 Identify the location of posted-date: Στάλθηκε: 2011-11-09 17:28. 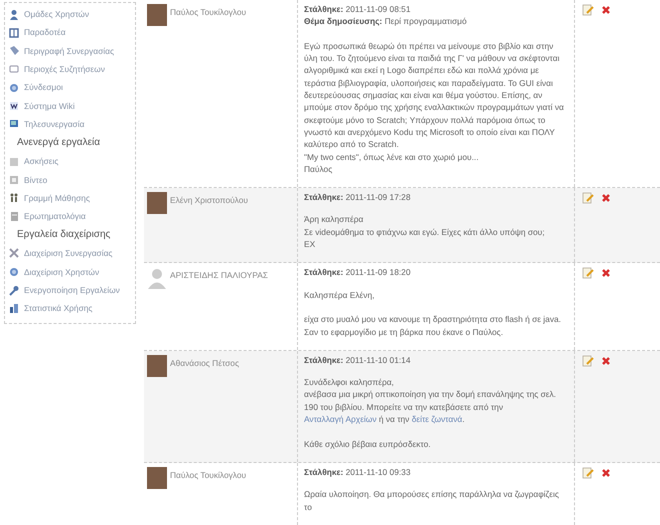
(358, 197).